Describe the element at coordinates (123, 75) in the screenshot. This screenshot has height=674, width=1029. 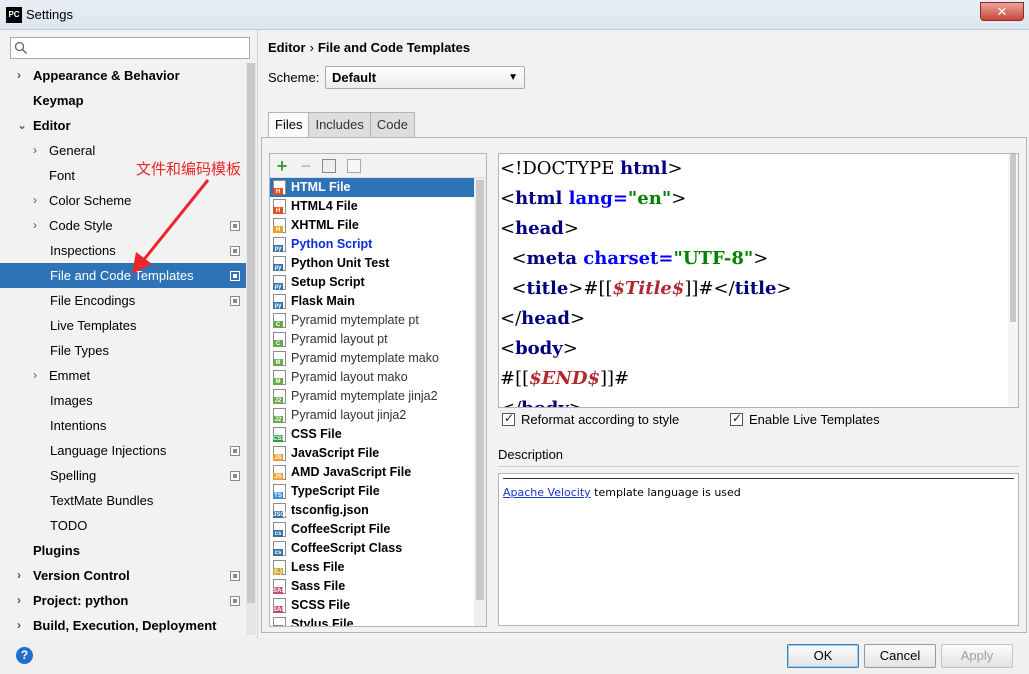
I see `sidebar-item: › Appearance & Behavior` at that location.